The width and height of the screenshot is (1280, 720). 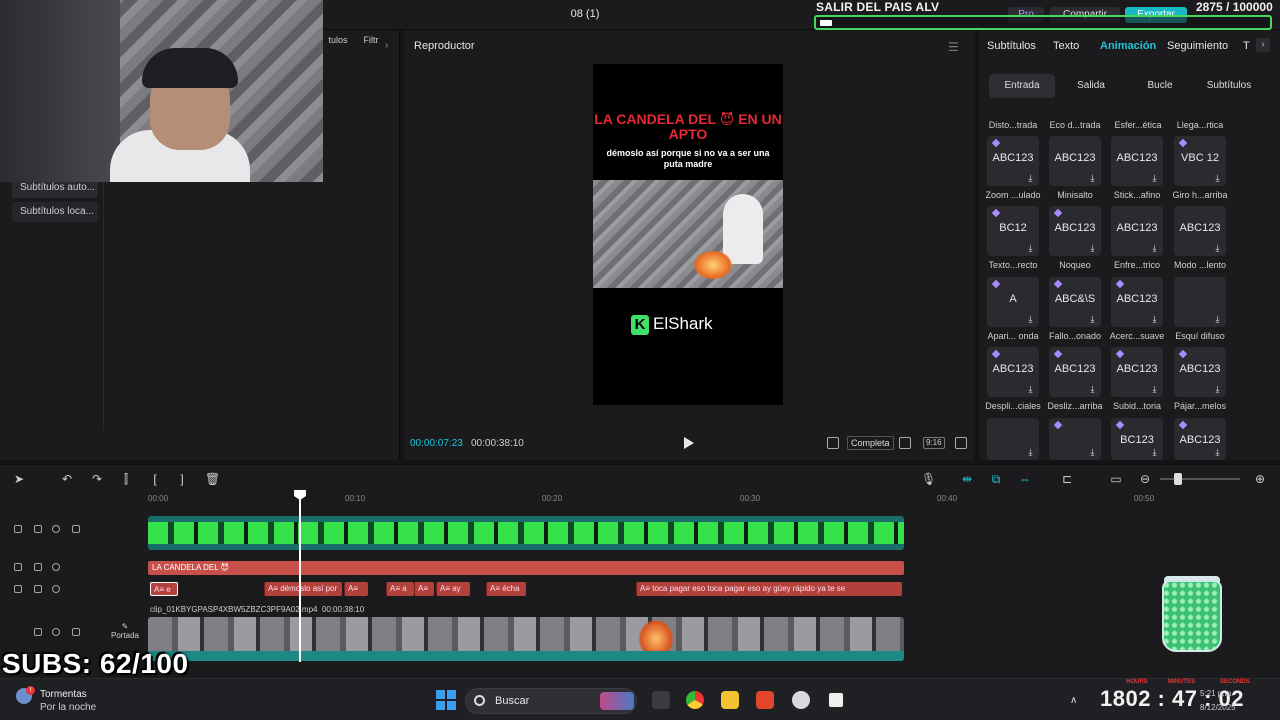 What do you see at coordinates (1075, 302) in the screenshot?
I see `effect-card: ABC&\S ⤓` at bounding box center [1075, 302].